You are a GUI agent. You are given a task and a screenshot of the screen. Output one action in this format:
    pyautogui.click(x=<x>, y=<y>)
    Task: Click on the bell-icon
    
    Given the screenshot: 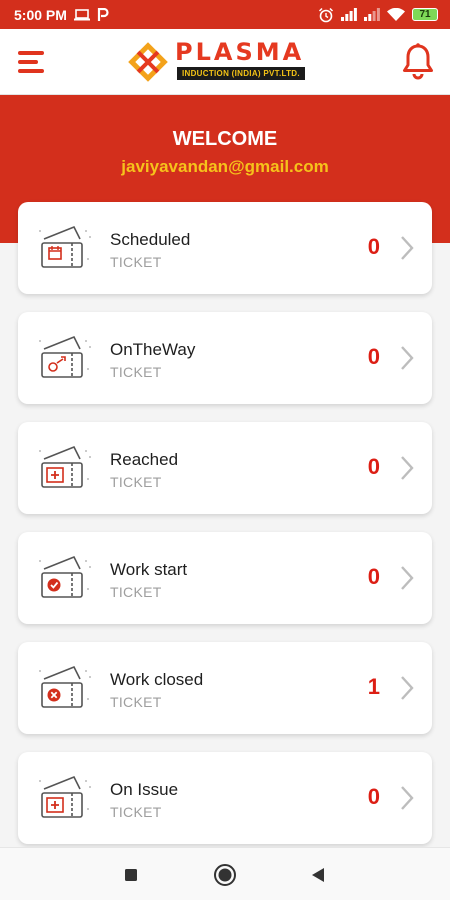 What is the action you would take?
    pyautogui.click(x=418, y=61)
    